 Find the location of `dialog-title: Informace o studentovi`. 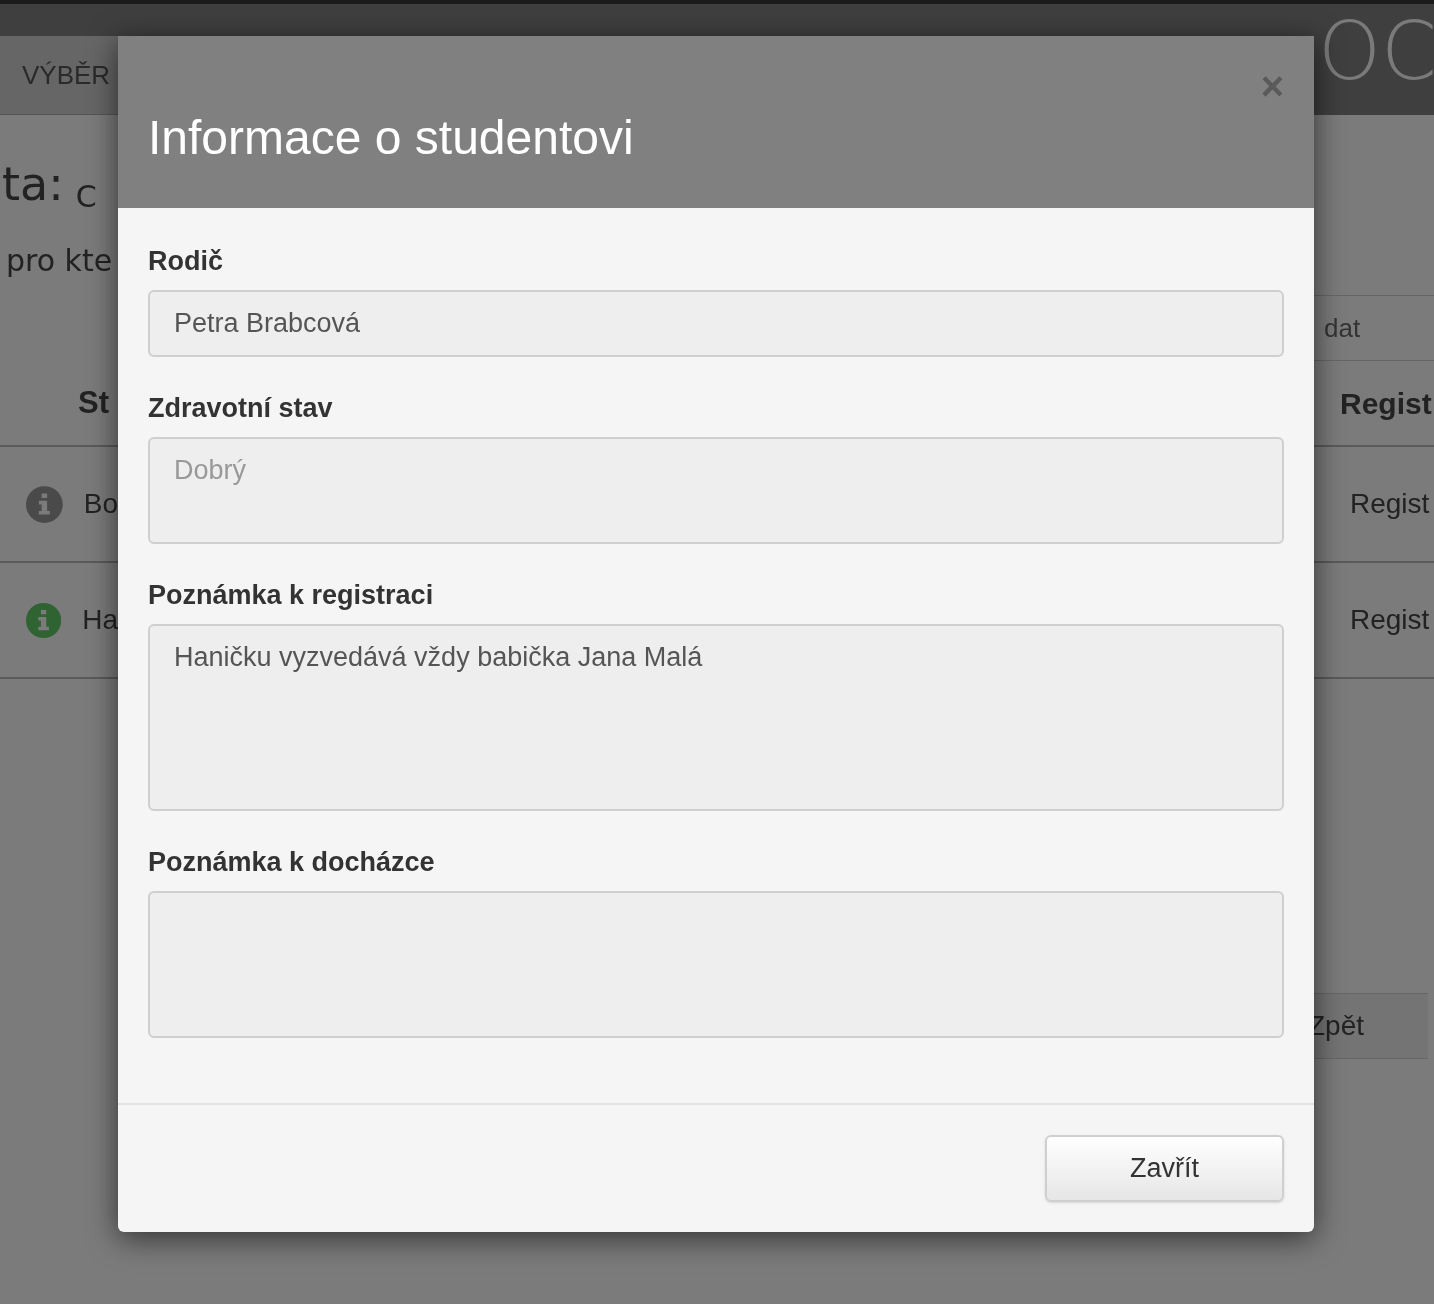

dialog-title: Informace o studentovi is located at coordinates (391, 138).